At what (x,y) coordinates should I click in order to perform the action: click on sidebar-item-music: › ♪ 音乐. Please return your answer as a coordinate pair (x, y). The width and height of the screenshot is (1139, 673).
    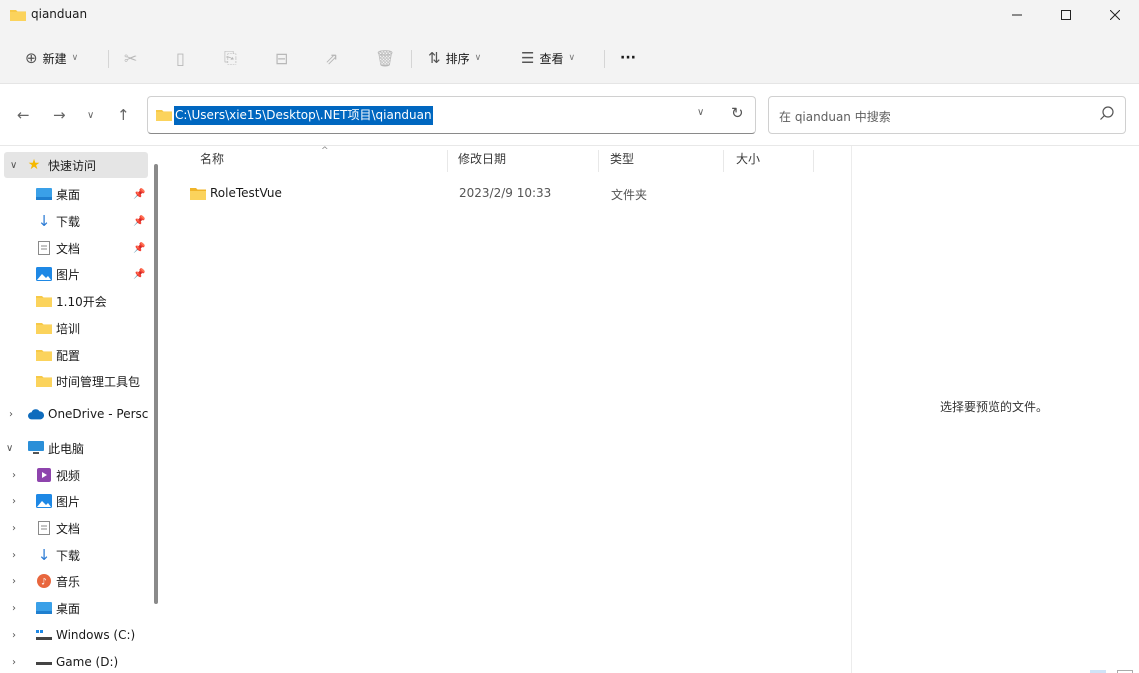
    Looking at the image, I should click on (74, 581).